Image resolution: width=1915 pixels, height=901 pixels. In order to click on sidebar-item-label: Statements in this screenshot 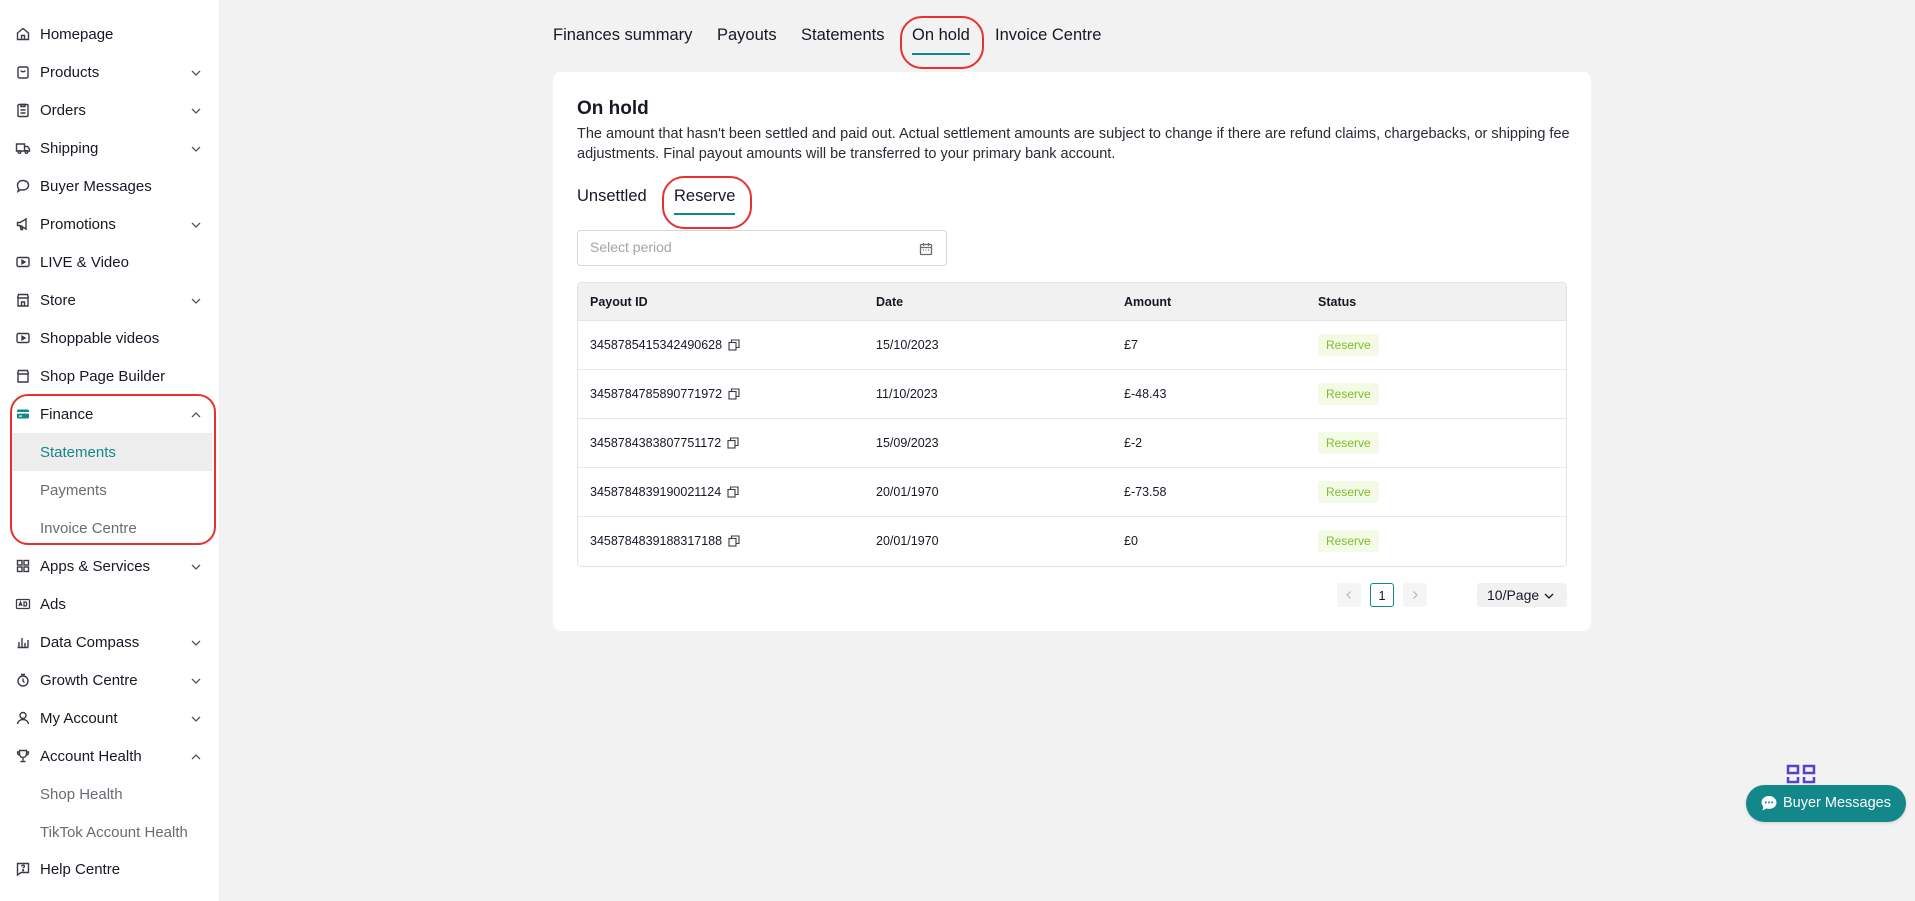, I will do `click(78, 452)`.